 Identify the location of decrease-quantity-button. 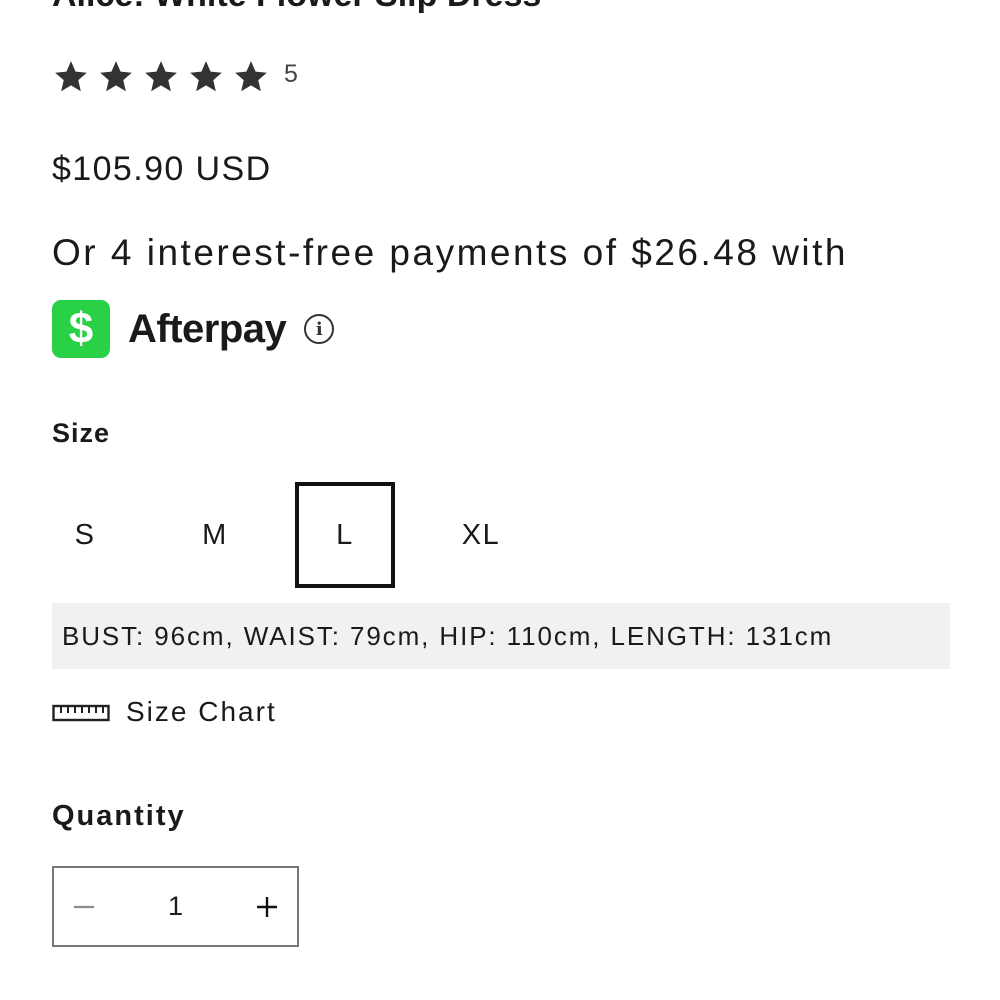
(84, 906).